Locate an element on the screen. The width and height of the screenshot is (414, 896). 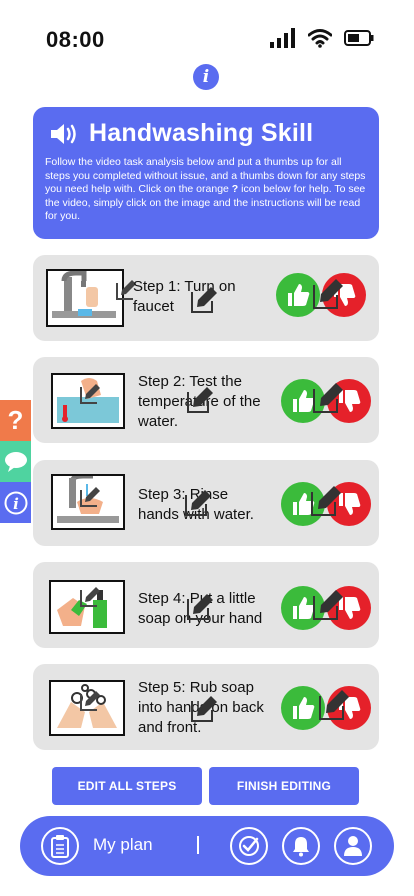
side-tabs: ? i is located at coordinates (15, 461).